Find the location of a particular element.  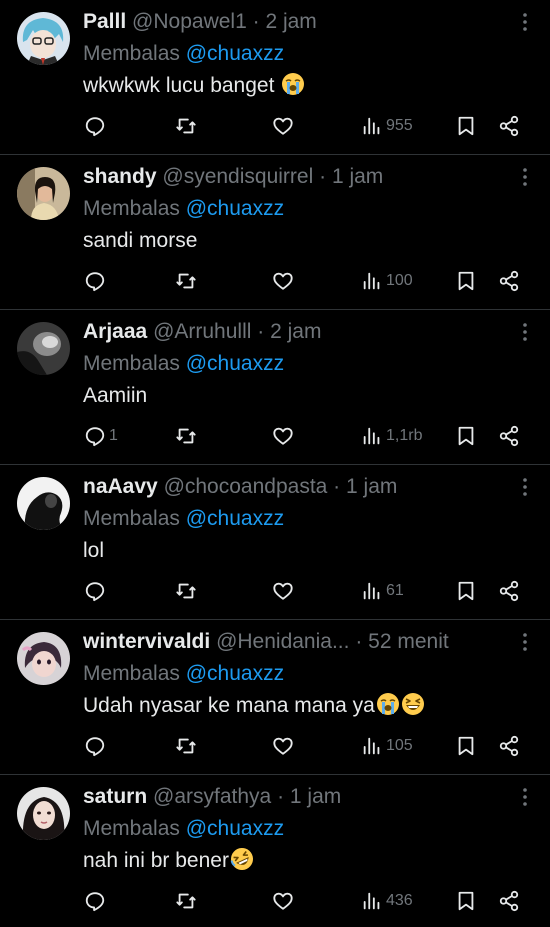

person-photo-avatar-icon is located at coordinates (43, 193).